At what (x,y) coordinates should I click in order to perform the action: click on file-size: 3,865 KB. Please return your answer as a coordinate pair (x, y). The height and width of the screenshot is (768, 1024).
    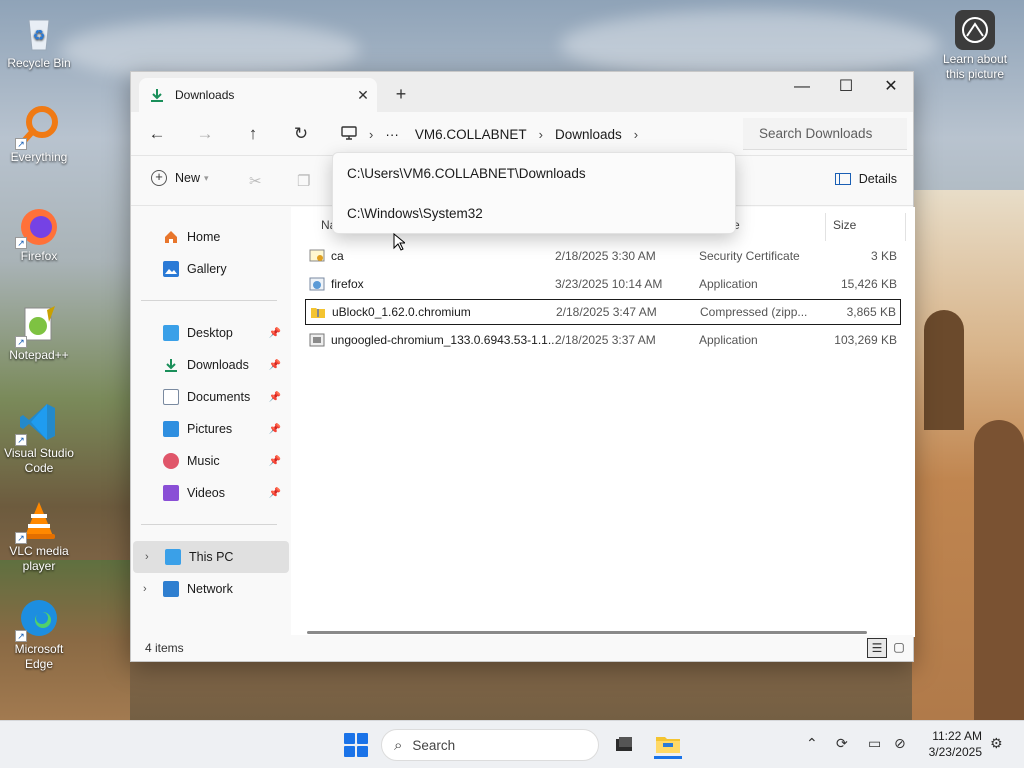
    Looking at the image, I should click on (871, 312).